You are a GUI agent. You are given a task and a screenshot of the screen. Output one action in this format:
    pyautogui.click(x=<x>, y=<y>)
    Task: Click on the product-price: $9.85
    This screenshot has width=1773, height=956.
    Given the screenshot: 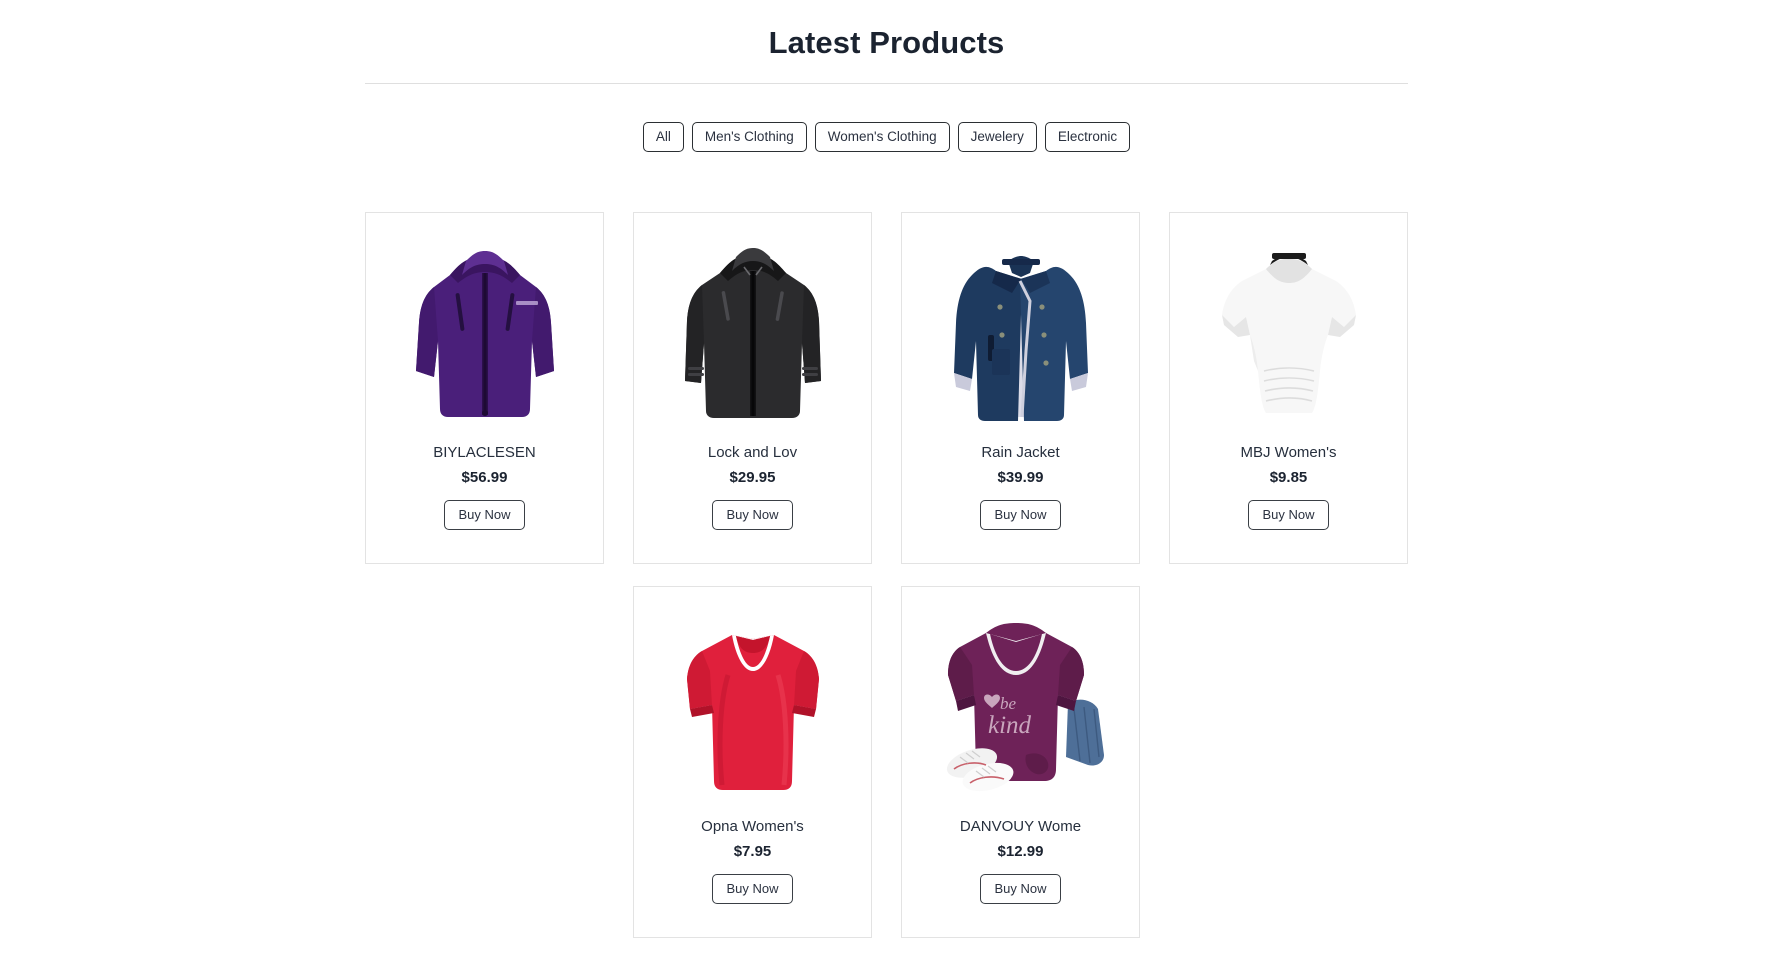 What is the action you would take?
    pyautogui.click(x=1288, y=477)
    